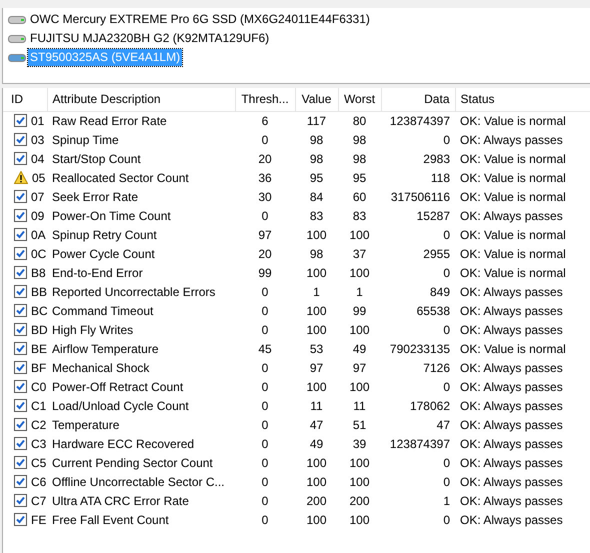 This screenshot has height=553, width=590. I want to click on table-cell: 11, so click(316, 405).